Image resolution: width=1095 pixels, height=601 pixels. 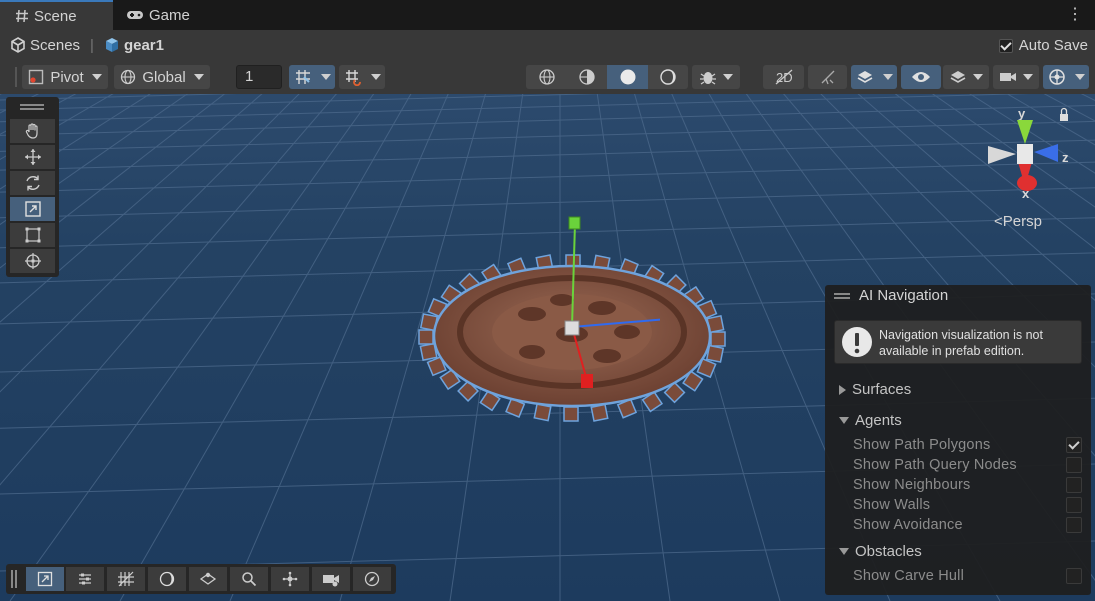 I want to click on scene-fx-button, so click(x=865, y=77).